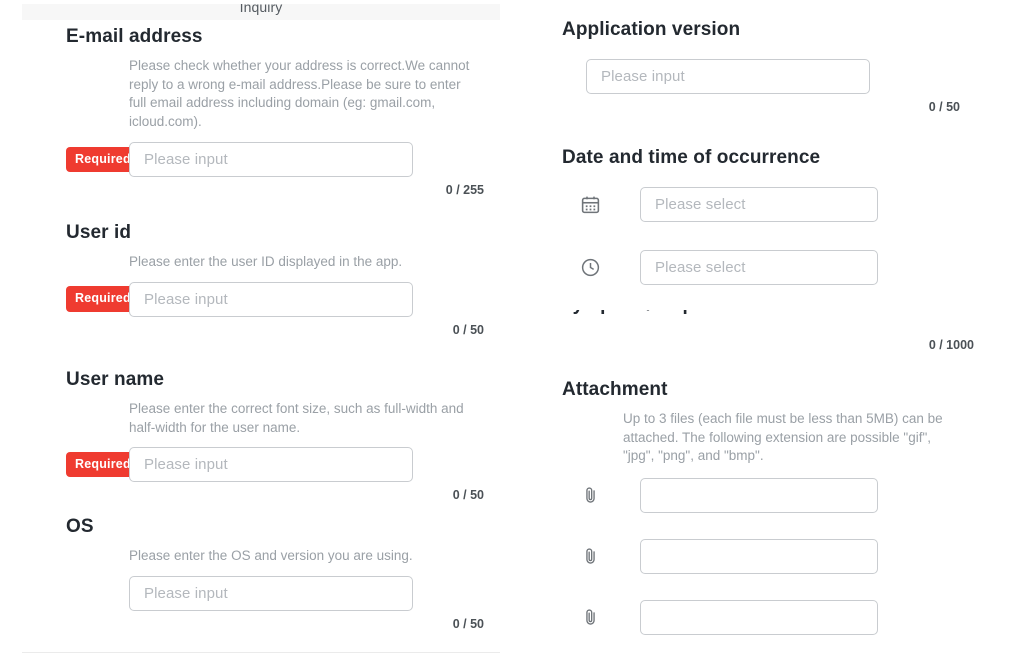 This screenshot has width=1024, height=671. What do you see at coordinates (271, 593) in the screenshot?
I see `input-os: Please input` at bounding box center [271, 593].